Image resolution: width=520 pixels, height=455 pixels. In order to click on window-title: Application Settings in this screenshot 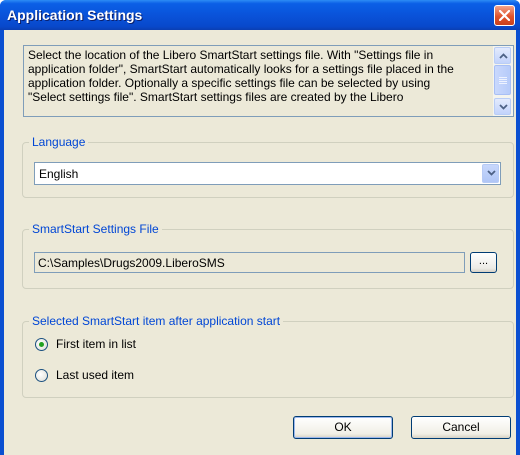, I will do `click(75, 15)`.